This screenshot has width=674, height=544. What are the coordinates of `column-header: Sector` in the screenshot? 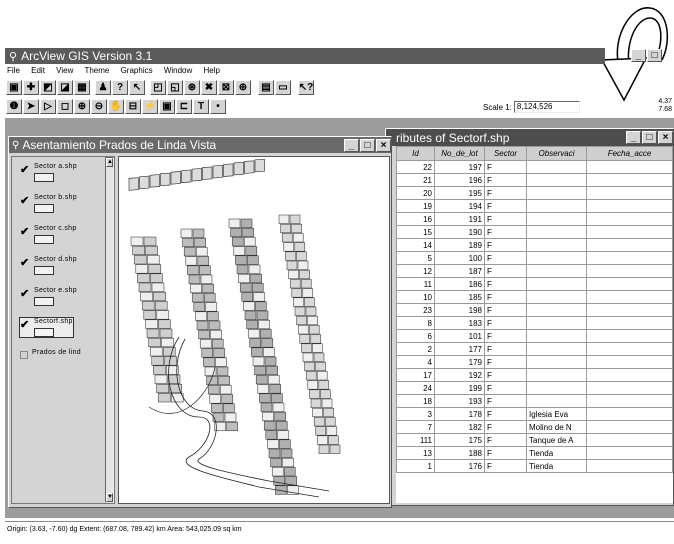 It's located at (505, 153).